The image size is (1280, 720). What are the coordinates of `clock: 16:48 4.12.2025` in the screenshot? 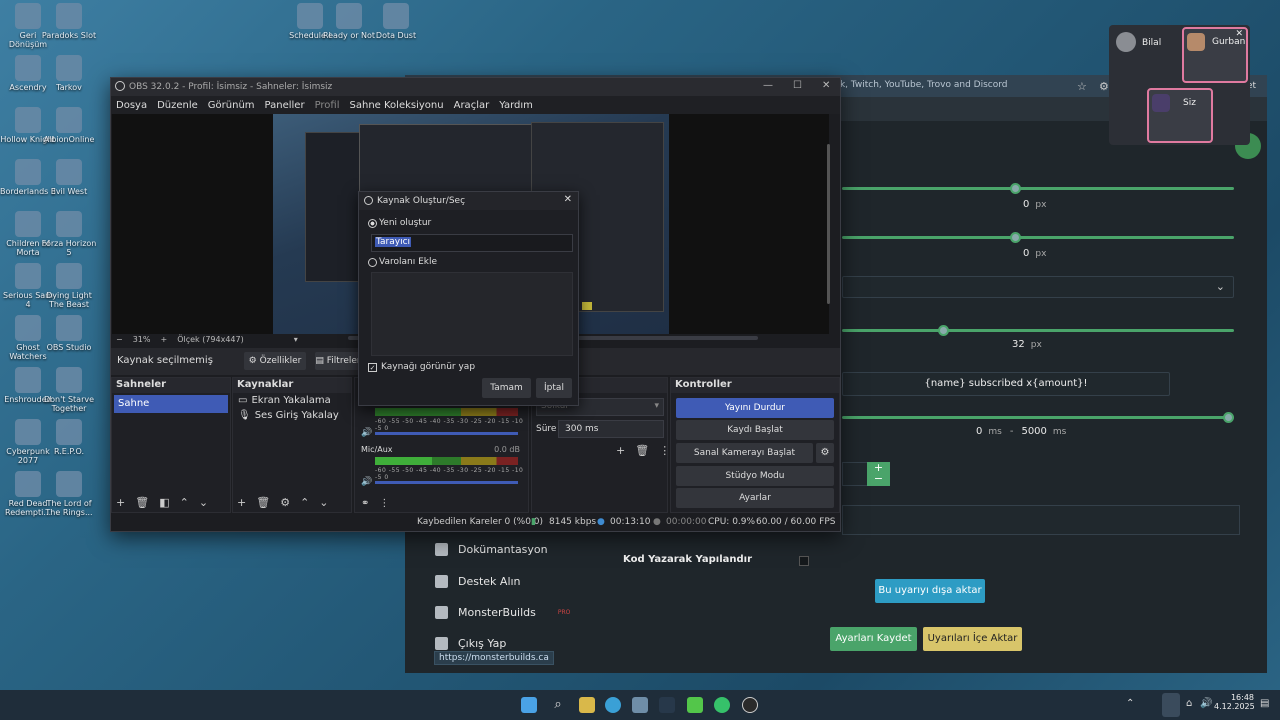 It's located at (1234, 702).